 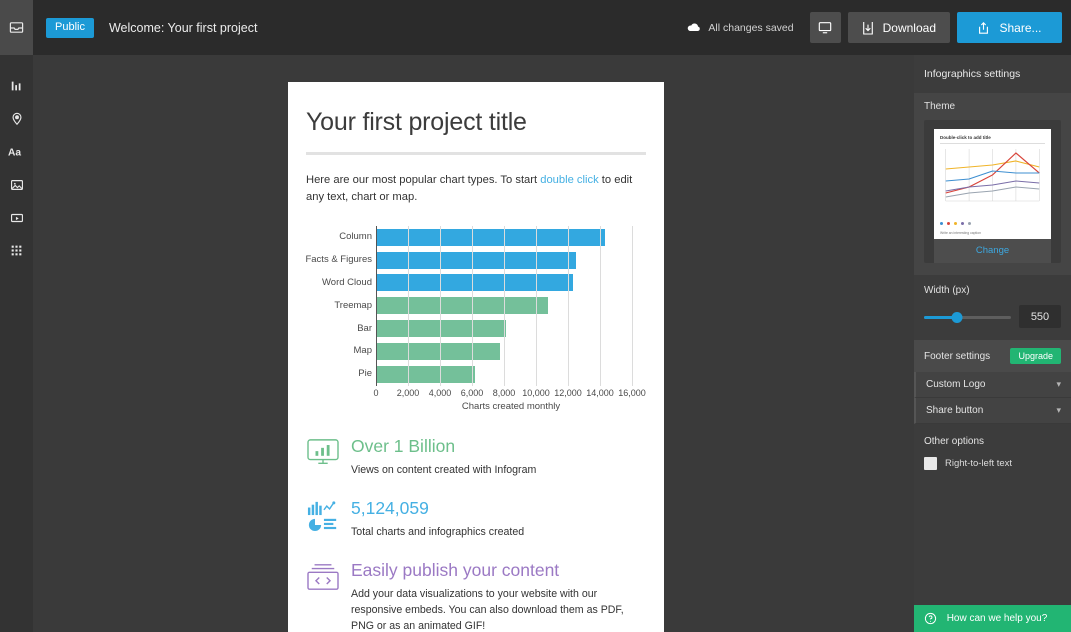 I want to click on chart-y-tick: Bar, so click(x=364, y=328).